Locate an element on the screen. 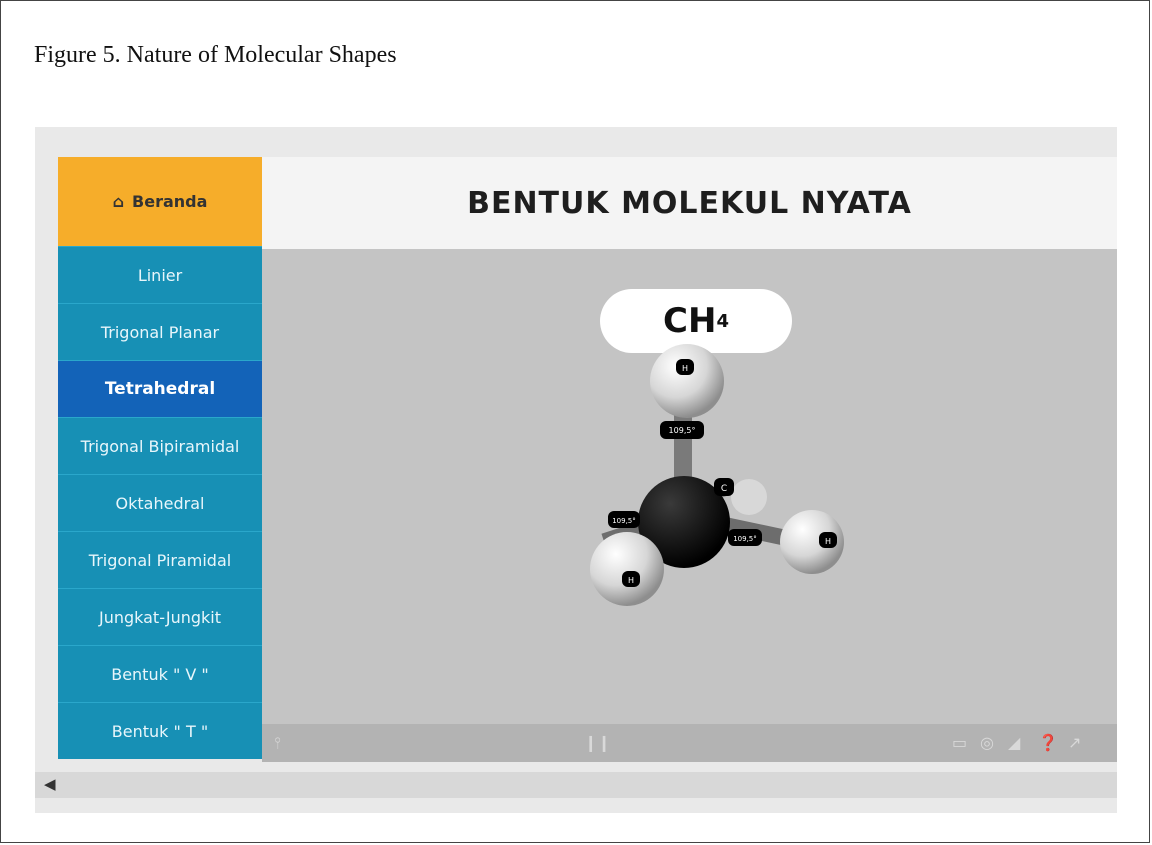 The image size is (1152, 845). menu-item-bentuk-v: Bentuk " V " is located at coordinates (160, 673).